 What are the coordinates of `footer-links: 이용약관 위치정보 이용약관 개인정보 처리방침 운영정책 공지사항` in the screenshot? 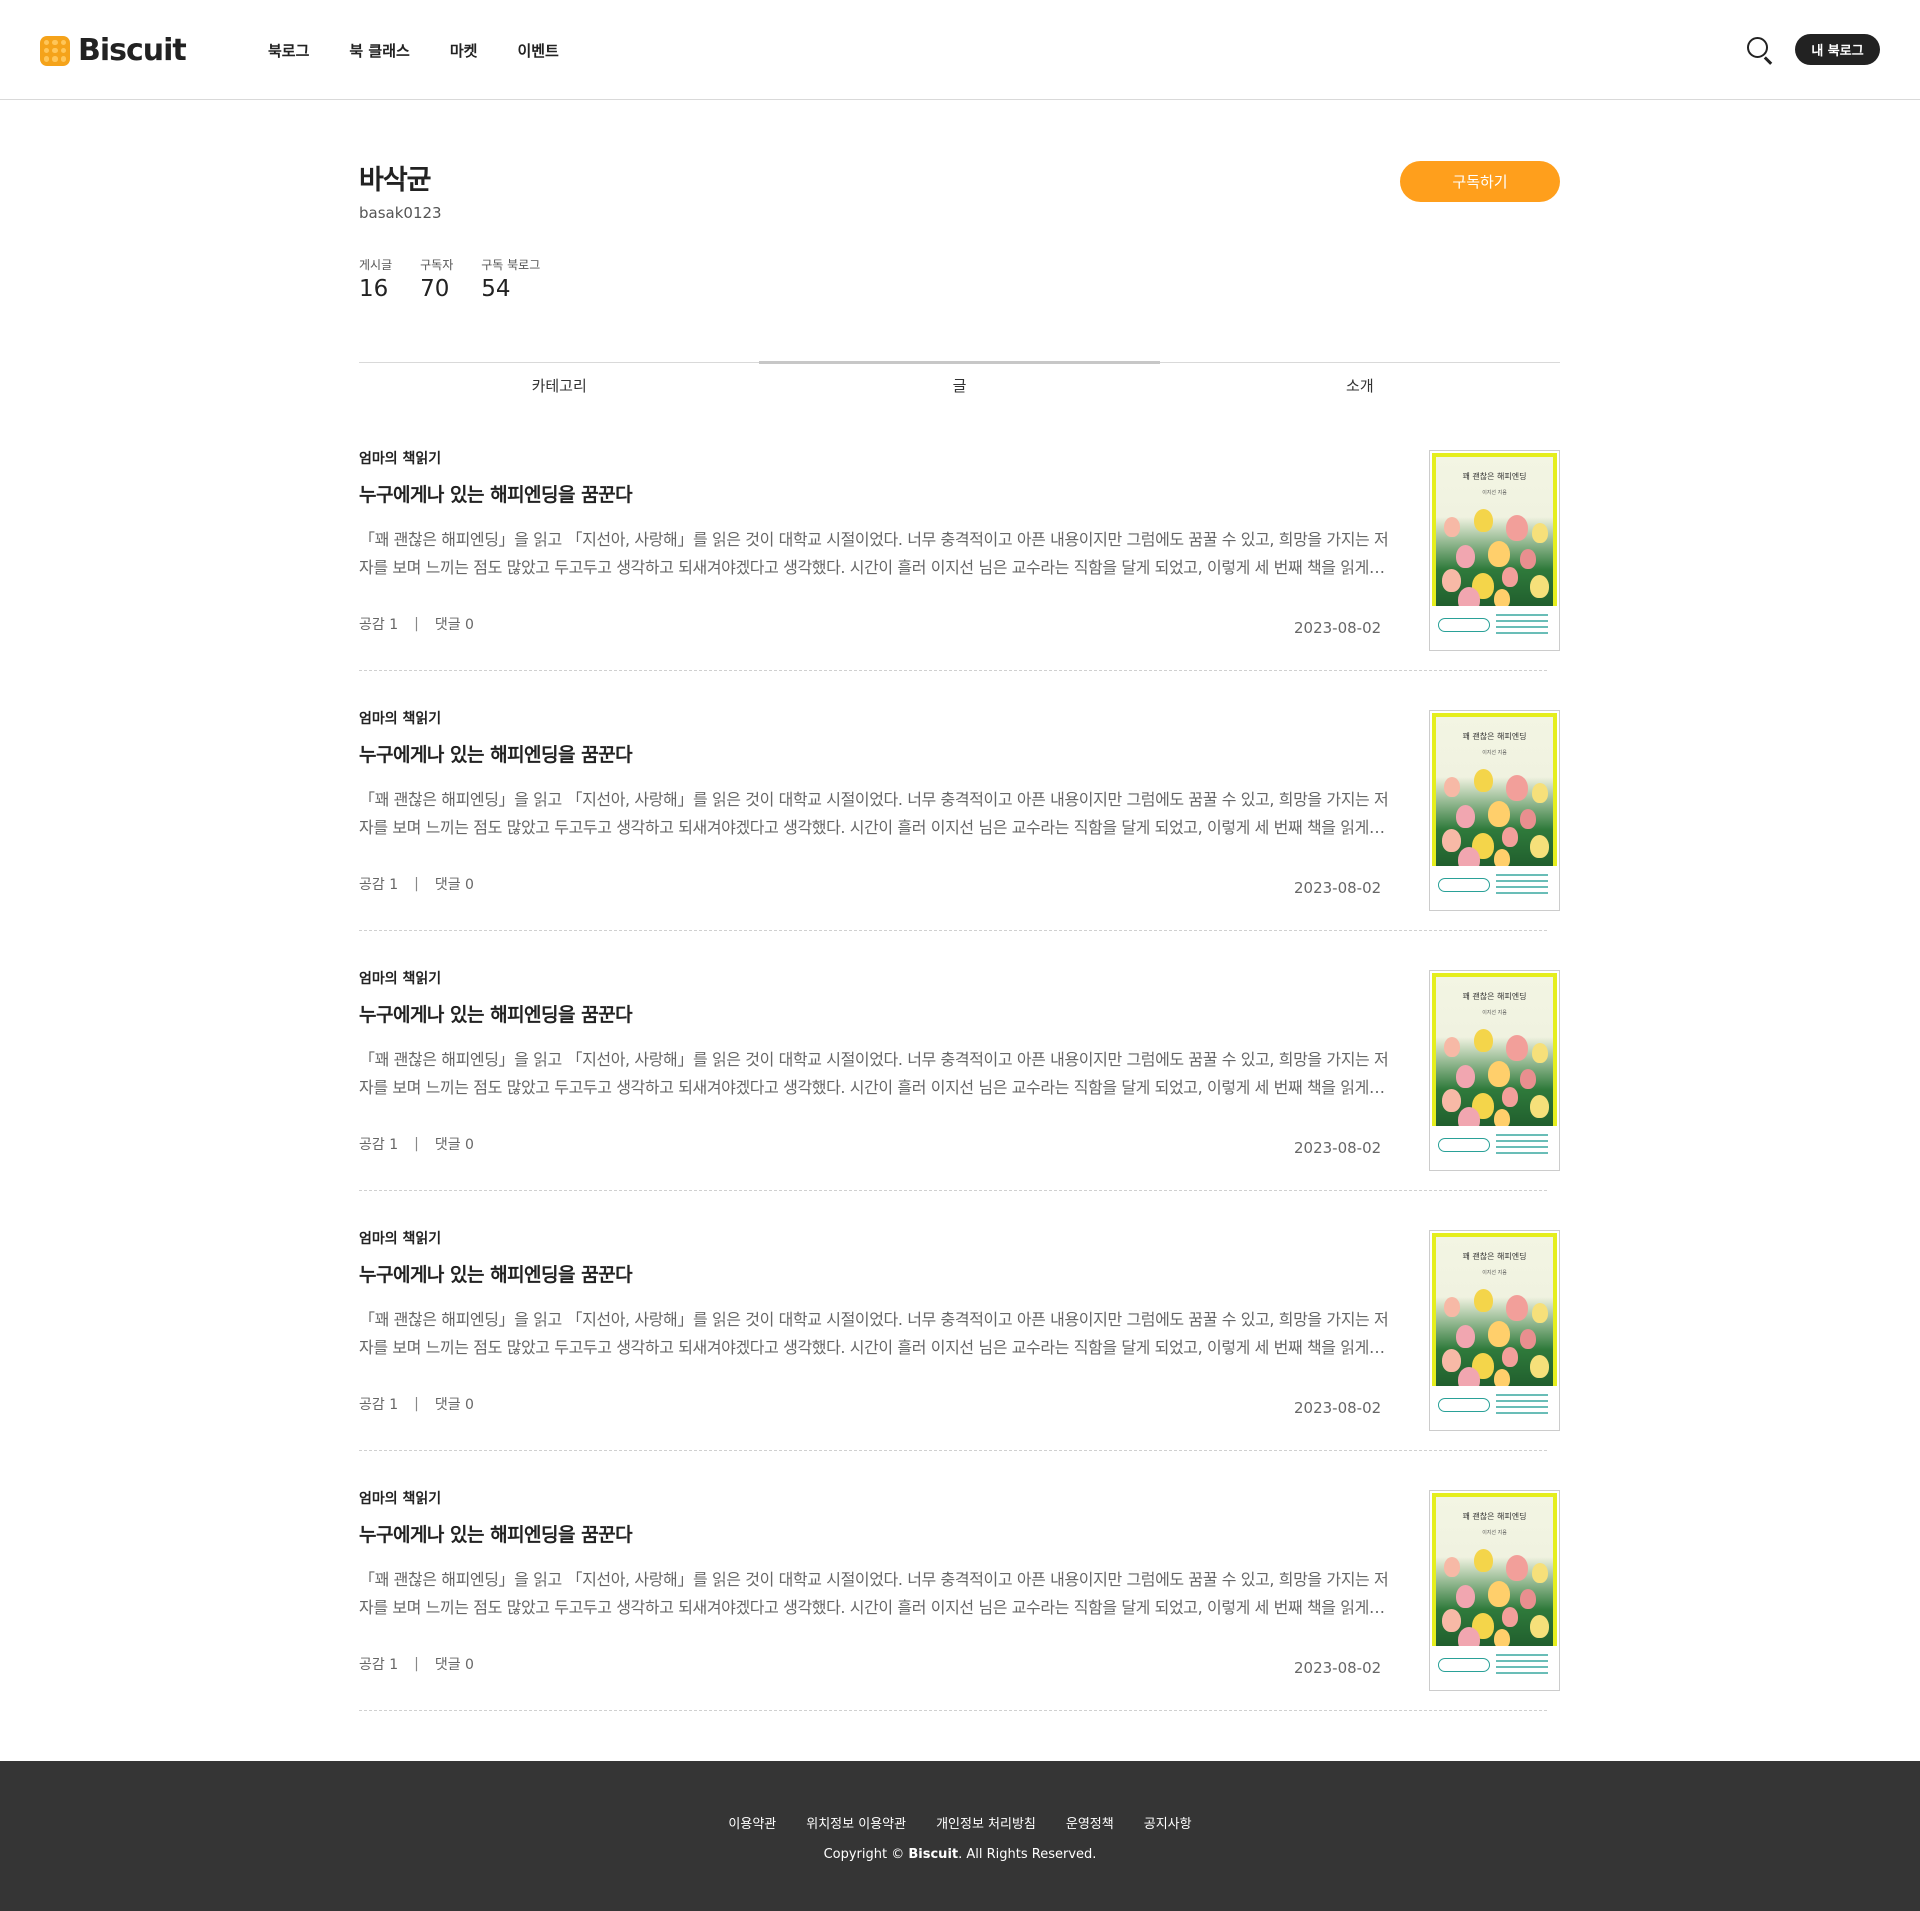 It's located at (960, 1822).